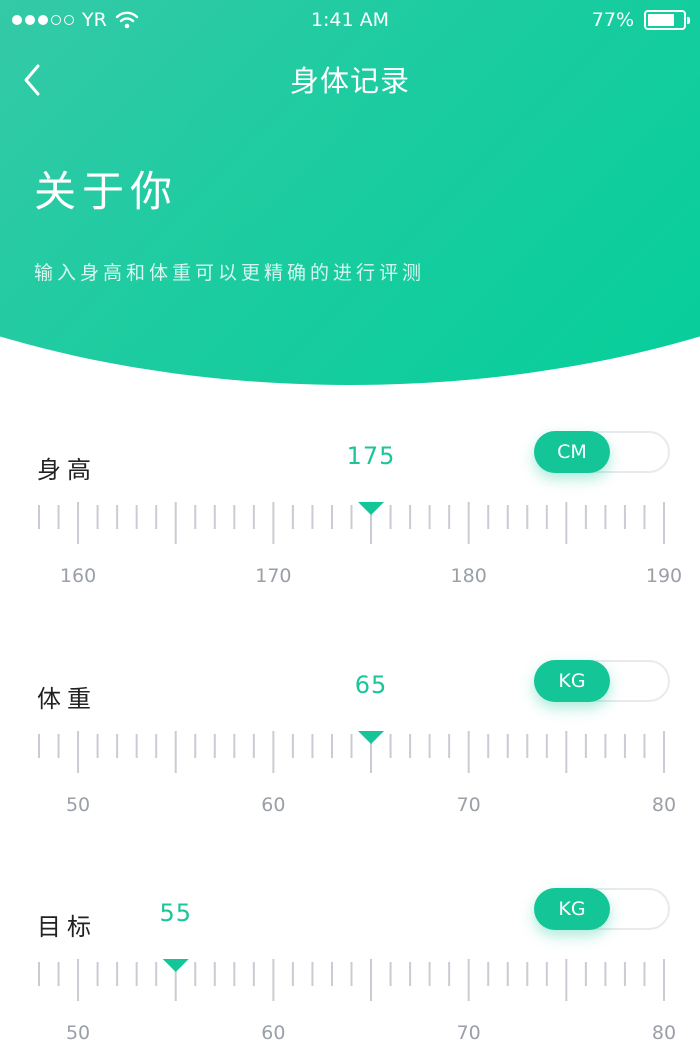  Describe the element at coordinates (350, 20) in the screenshot. I see `status-bar: YR 1:41 AM 77%` at that location.